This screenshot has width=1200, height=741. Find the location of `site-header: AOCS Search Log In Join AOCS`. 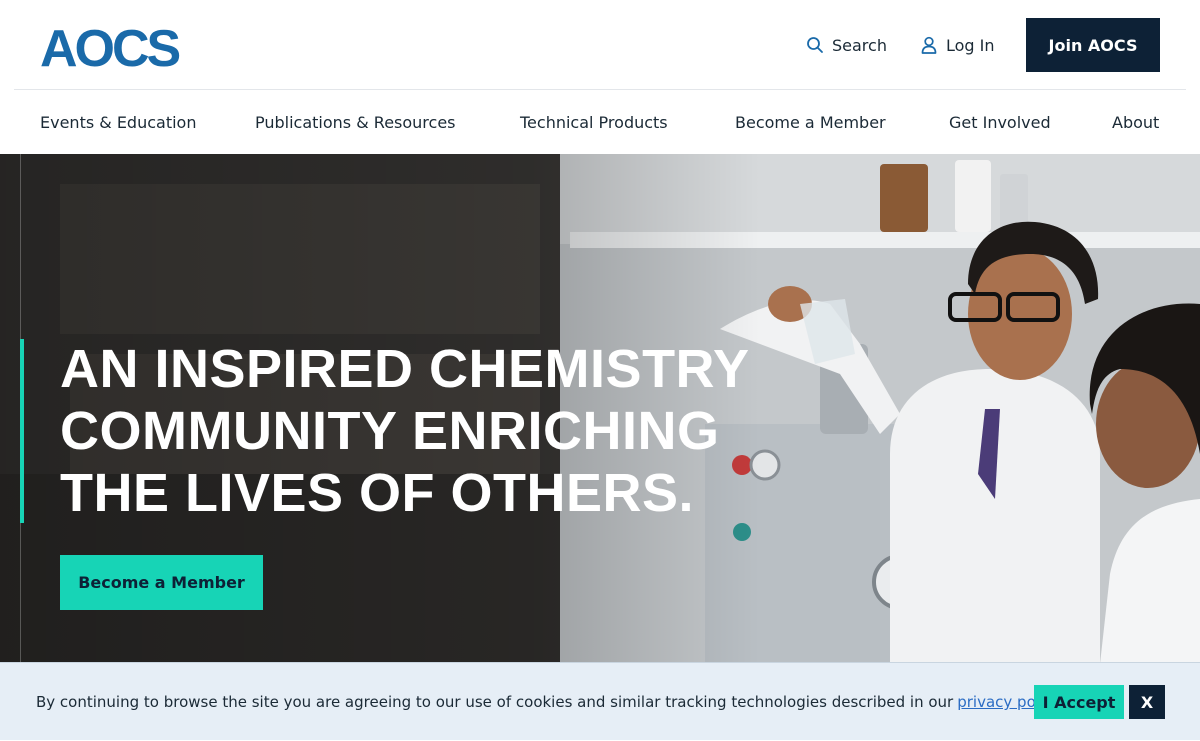

site-header: AOCS Search Log In Join AOCS is located at coordinates (600, 45).